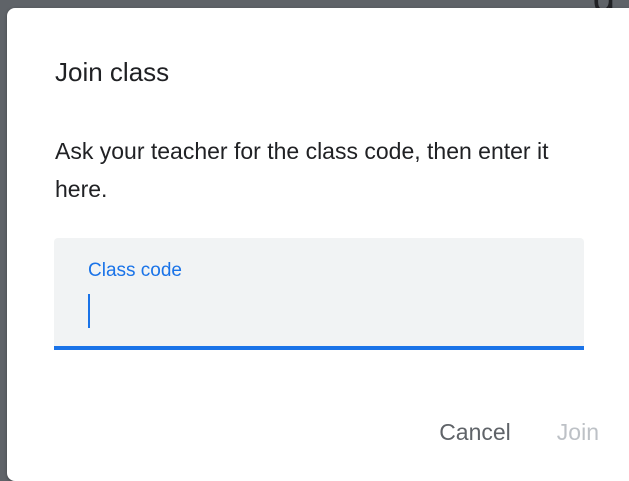  I want to click on cancel-button: Cancel, so click(475, 432).